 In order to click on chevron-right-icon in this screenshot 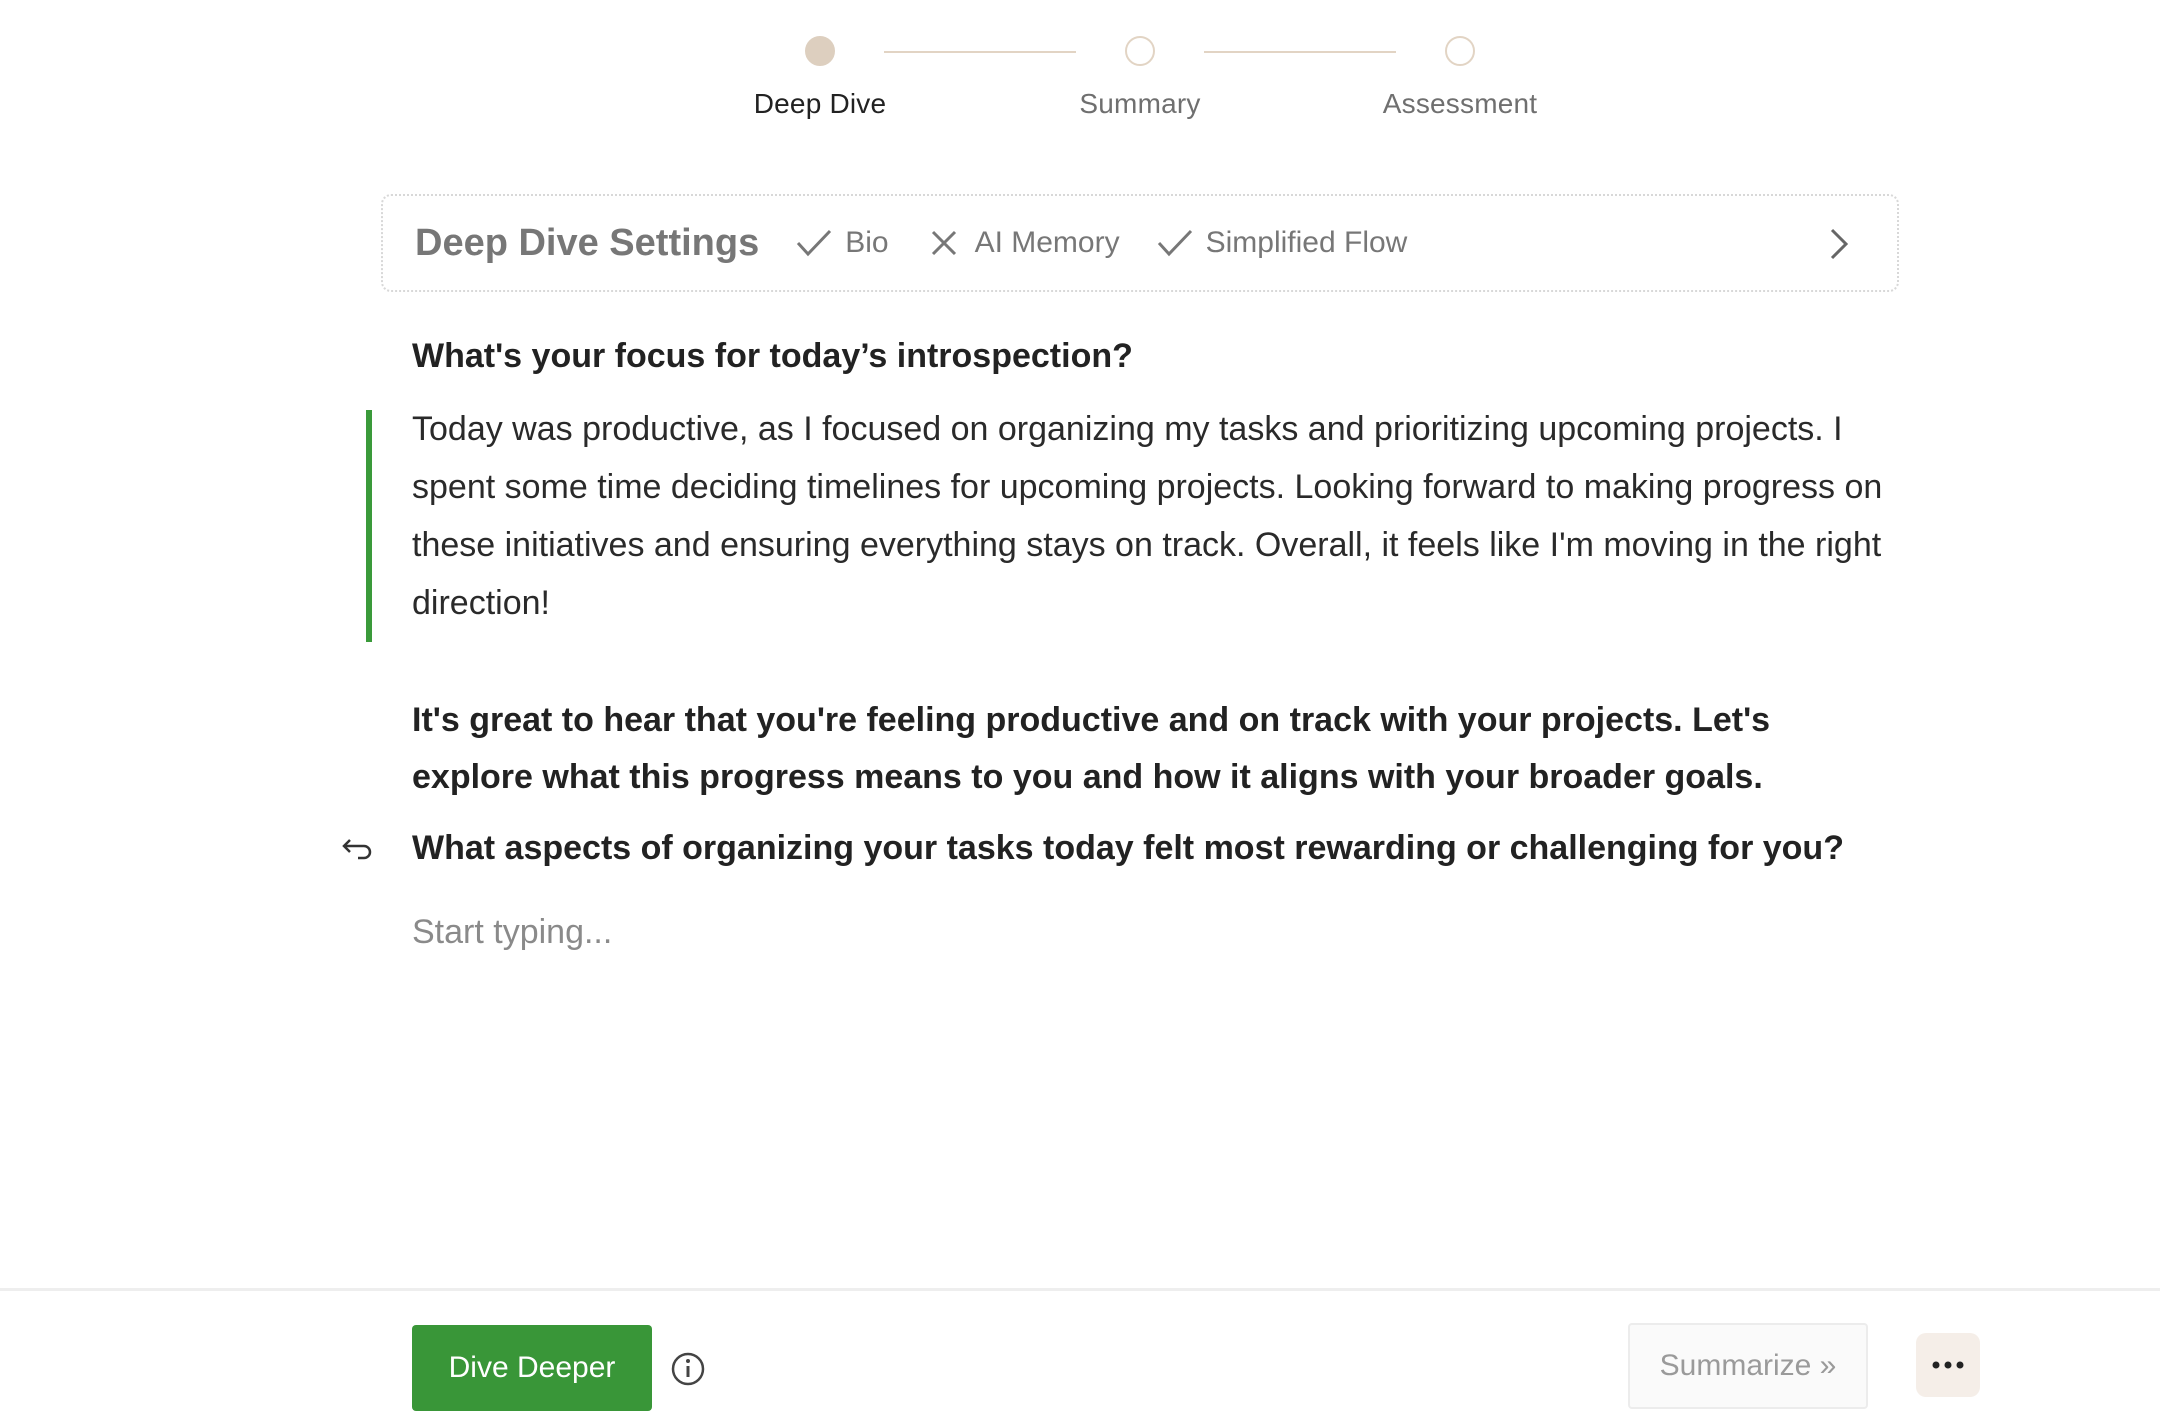, I will do `click(1838, 244)`.